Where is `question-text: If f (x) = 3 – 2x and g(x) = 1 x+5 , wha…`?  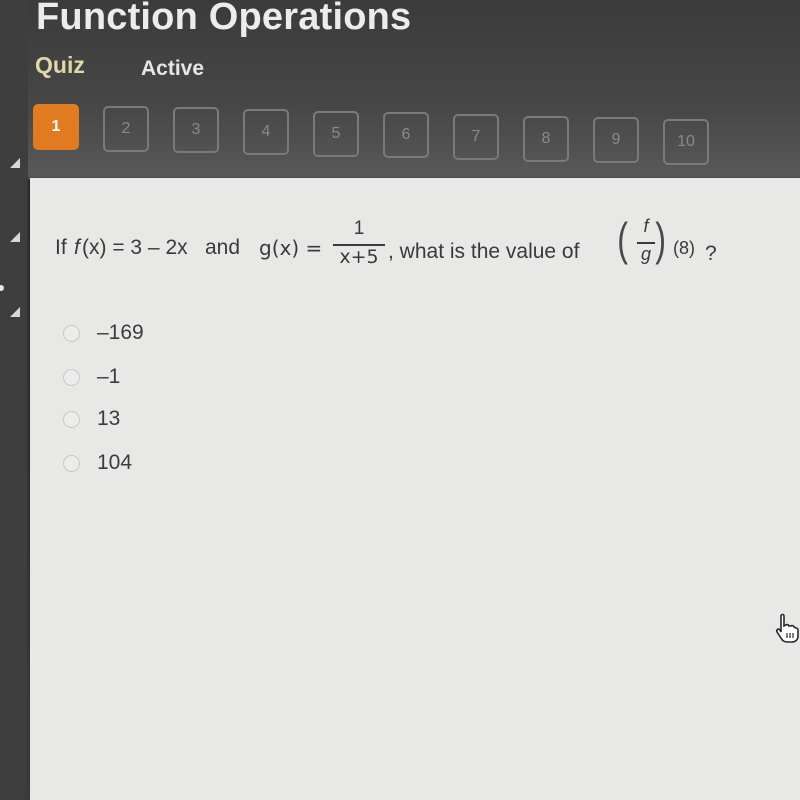 question-text: If f (x) = 3 – 2x and g(x) = 1 x+5 , wha… is located at coordinates (415, 255).